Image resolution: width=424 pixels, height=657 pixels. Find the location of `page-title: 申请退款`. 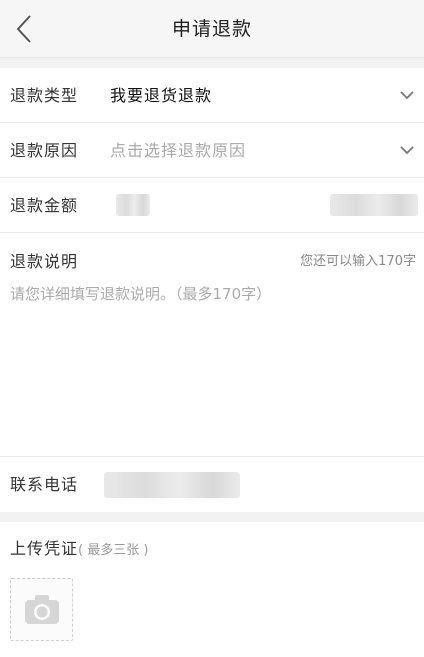

page-title: 申请退款 is located at coordinates (211, 29).